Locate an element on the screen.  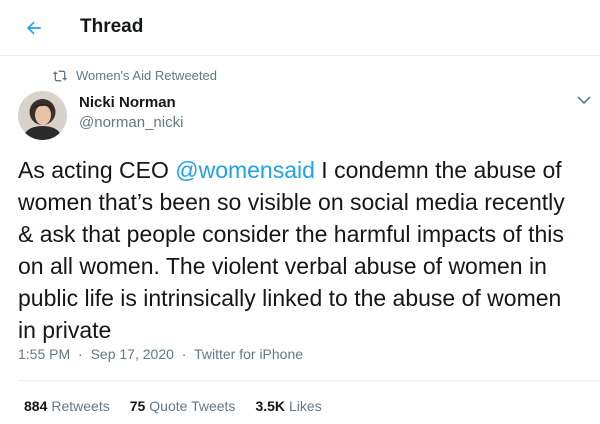
avatar is located at coordinates (42, 115).